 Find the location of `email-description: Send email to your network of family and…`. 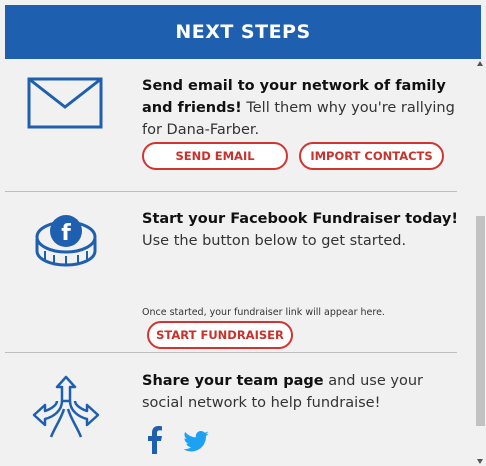

email-description: Send email to your network of family and… is located at coordinates (302, 108).